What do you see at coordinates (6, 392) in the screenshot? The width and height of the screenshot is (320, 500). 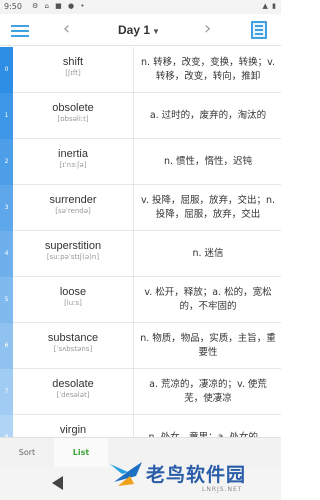 I see `row-index: 7` at bounding box center [6, 392].